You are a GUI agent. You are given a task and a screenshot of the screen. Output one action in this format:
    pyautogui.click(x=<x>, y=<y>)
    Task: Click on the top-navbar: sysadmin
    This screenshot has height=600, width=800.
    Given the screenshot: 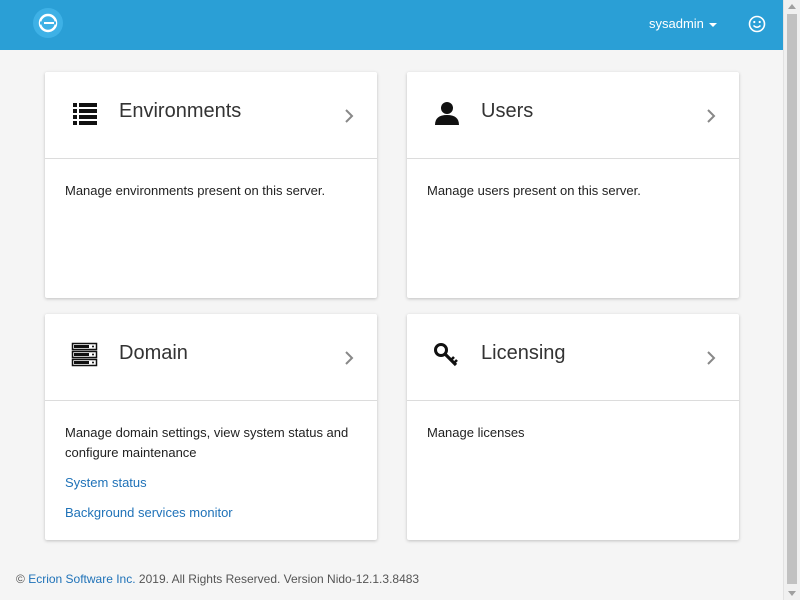 What is the action you would take?
    pyautogui.click(x=391, y=25)
    